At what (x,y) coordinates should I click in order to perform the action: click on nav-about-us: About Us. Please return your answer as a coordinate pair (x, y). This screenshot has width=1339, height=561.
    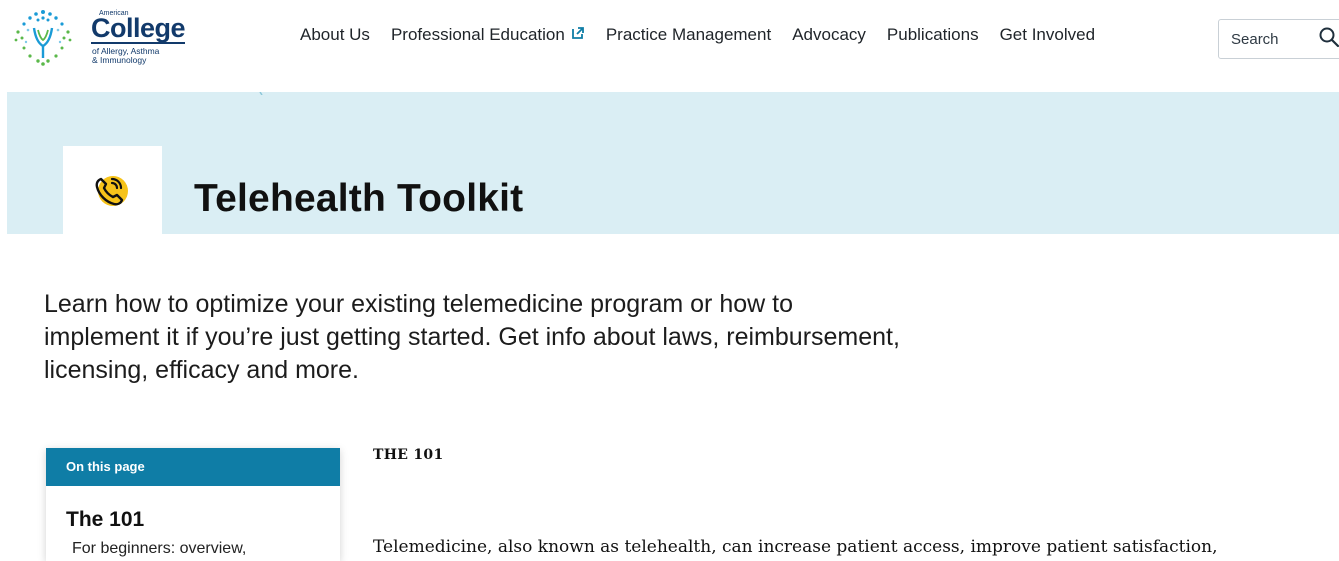
    Looking at the image, I should click on (335, 35).